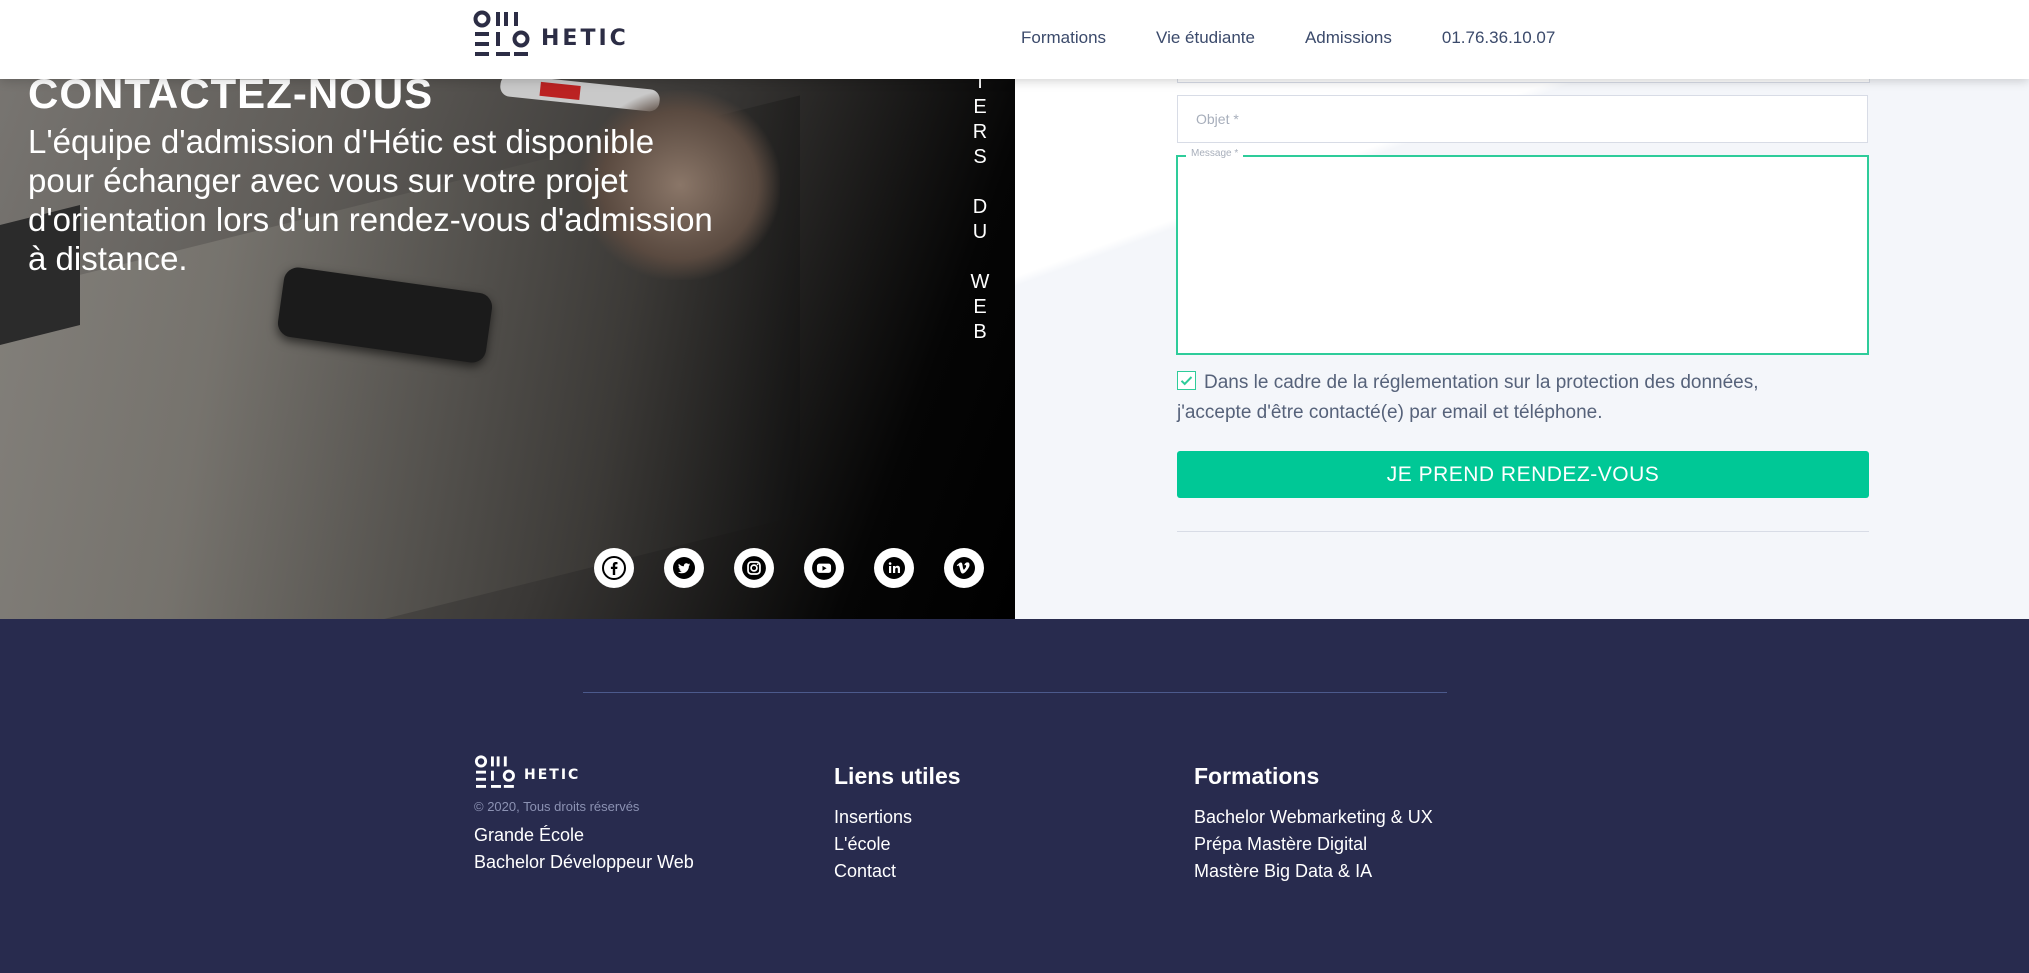 Image resolution: width=2029 pixels, height=973 pixels. I want to click on message-field, so click(1522, 255).